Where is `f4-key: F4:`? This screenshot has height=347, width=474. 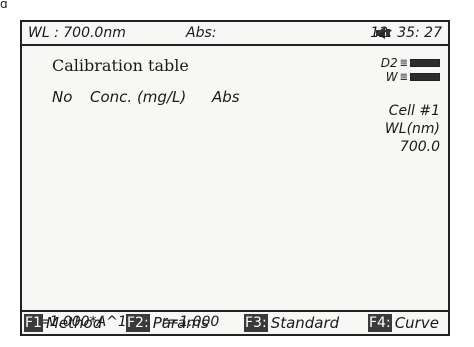 f4-key: F4: is located at coordinates (380, 323).